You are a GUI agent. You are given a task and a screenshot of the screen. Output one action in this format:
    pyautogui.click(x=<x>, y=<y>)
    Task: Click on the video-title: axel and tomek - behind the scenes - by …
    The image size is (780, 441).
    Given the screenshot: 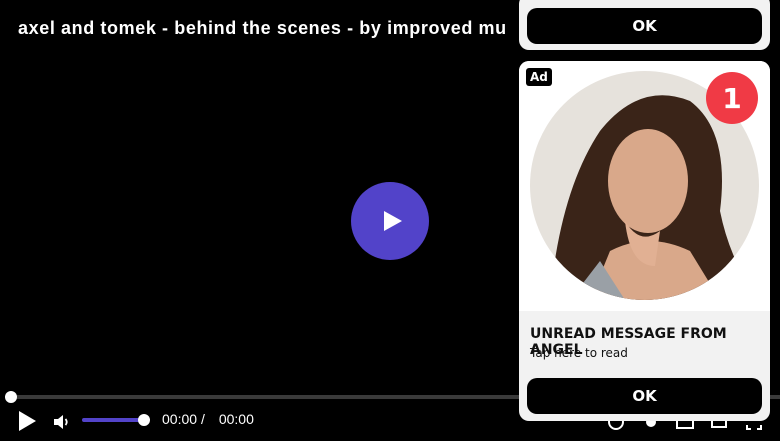 What is the action you would take?
    pyautogui.click(x=262, y=28)
    